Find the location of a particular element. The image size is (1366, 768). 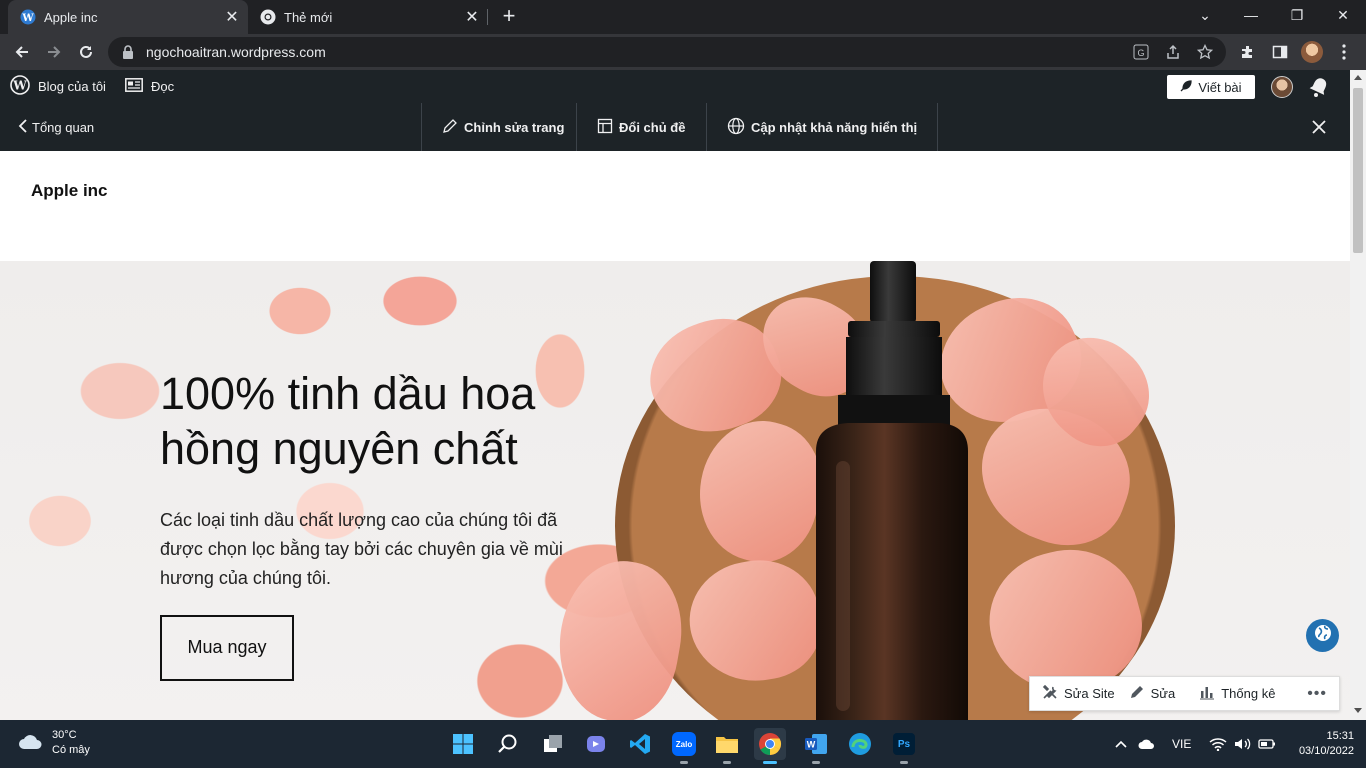

wifi-icon is located at coordinates (1218, 744).